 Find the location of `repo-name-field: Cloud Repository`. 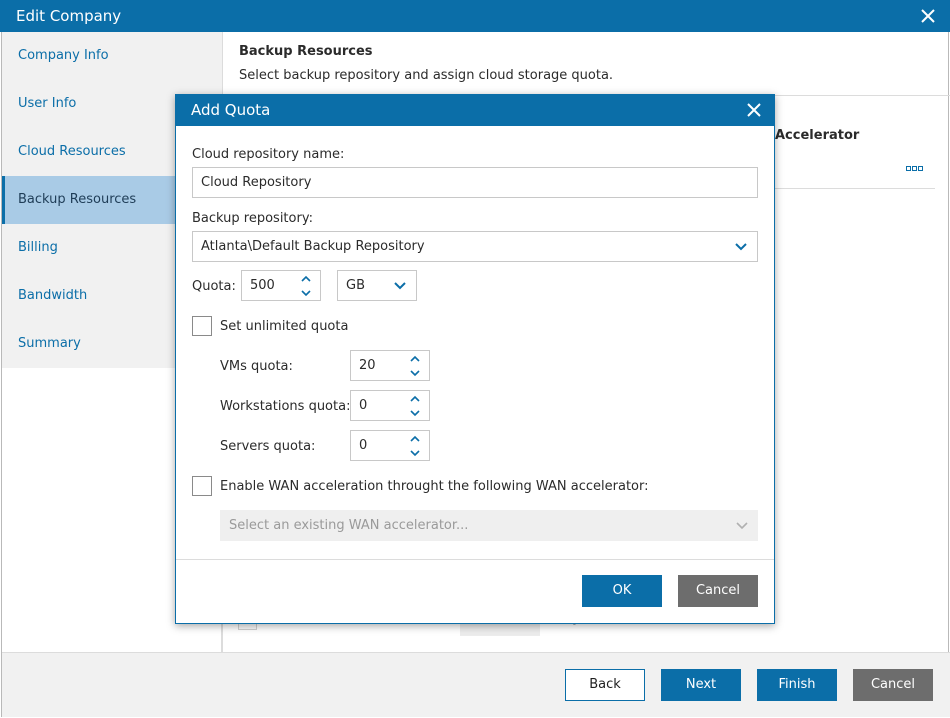

repo-name-field: Cloud Repository is located at coordinates (475, 182).